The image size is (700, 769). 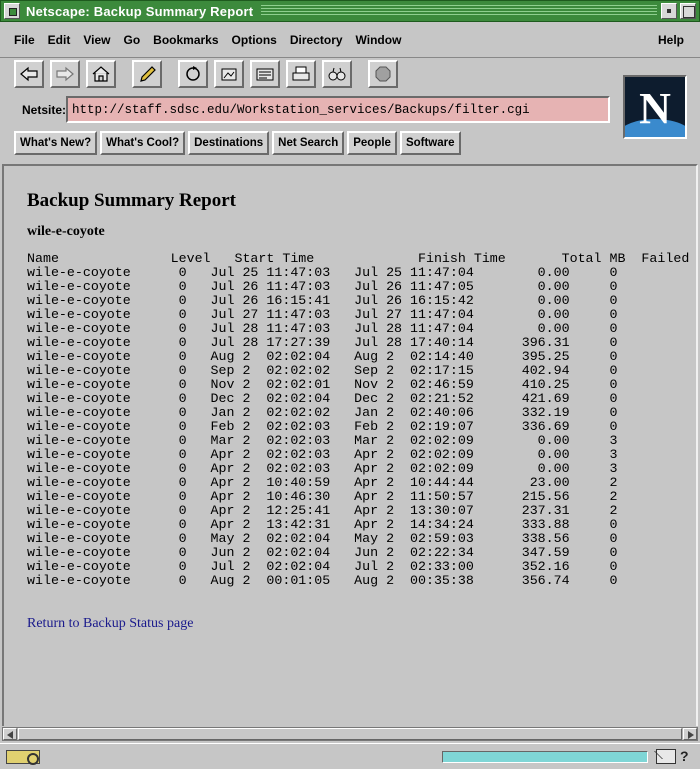 I want to click on menu-options: Options, so click(x=254, y=40).